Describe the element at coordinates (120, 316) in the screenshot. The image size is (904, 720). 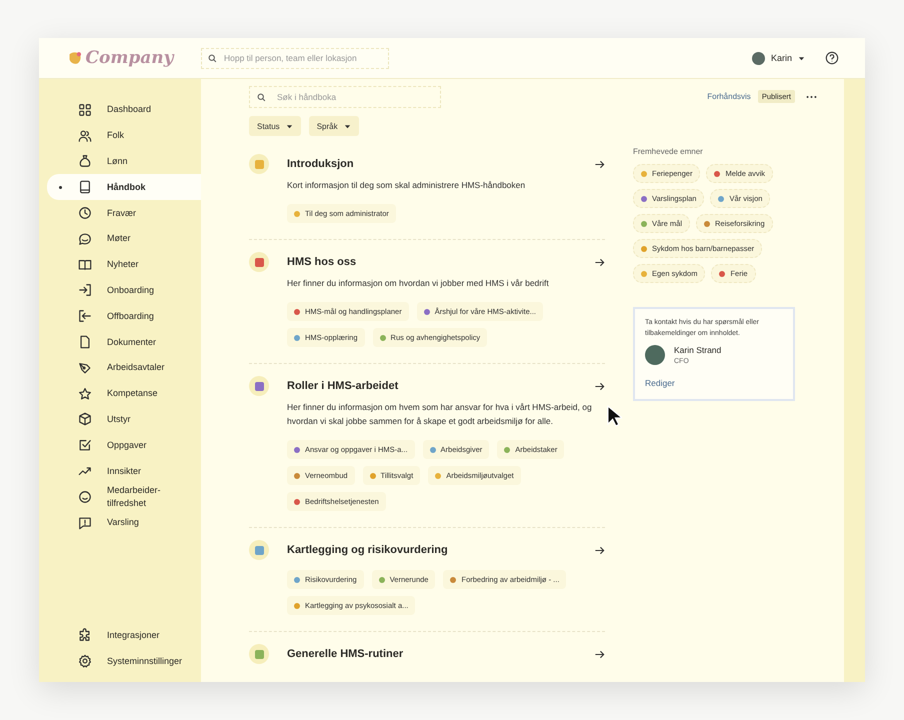
I see `sidebar-item: Offboarding` at that location.